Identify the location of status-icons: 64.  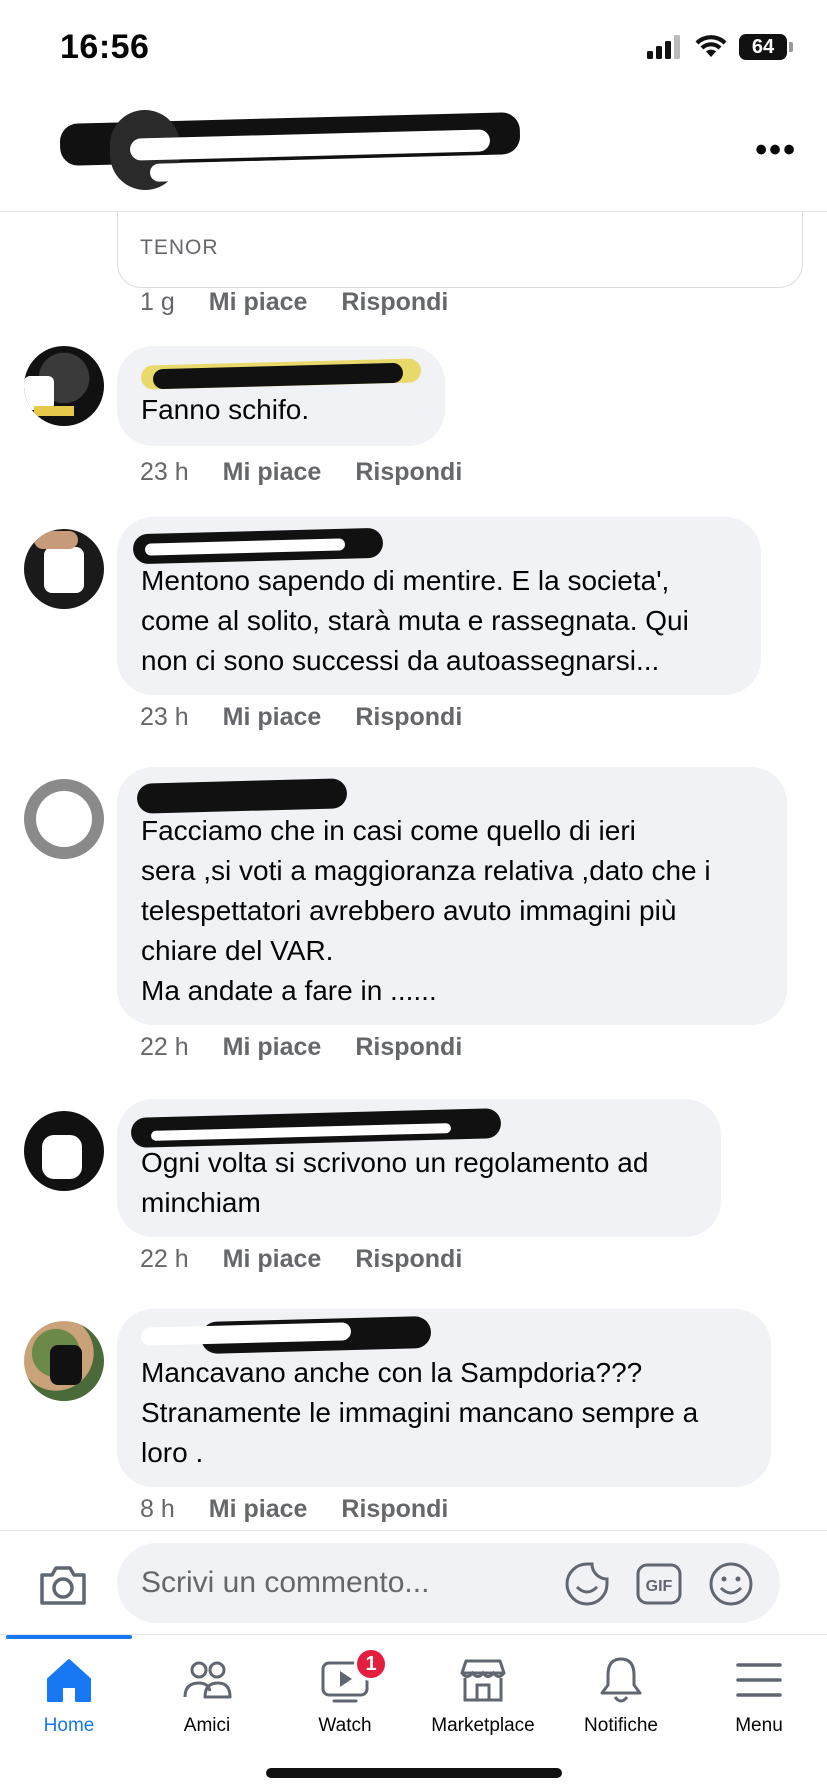
(720, 47).